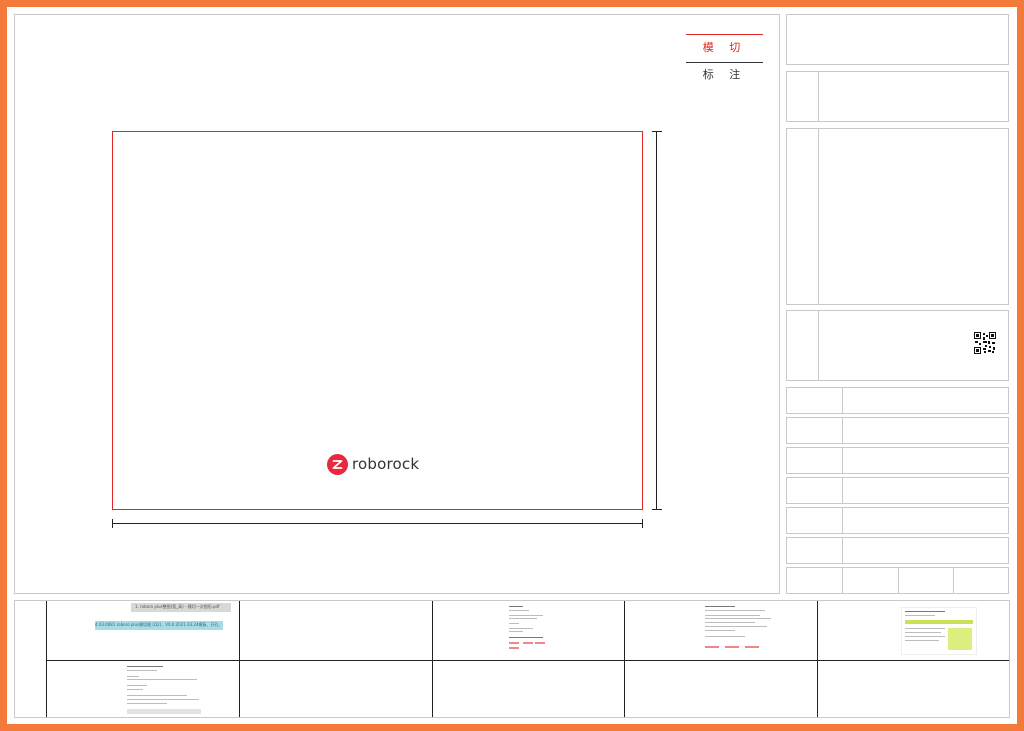 Image resolution: width=1024 pixels, height=731 pixels. I want to click on title-cell-qr, so click(897, 345).